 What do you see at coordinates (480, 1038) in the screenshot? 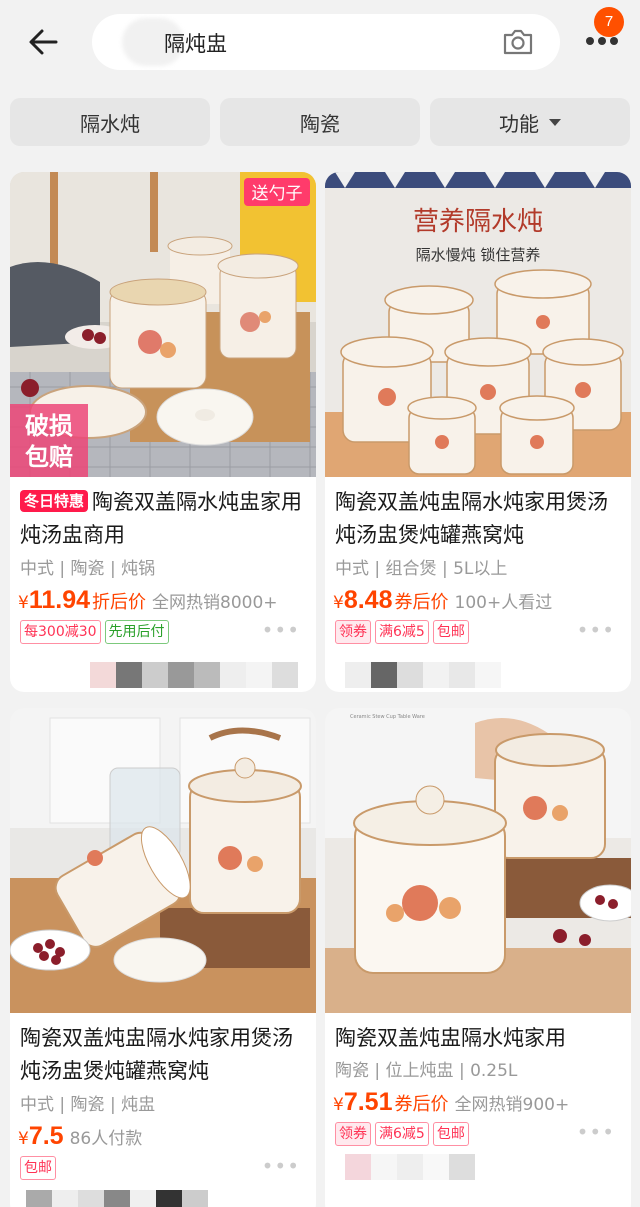
I see `product-title: 陶瓷双盖炖盅隔水炖家用` at bounding box center [480, 1038].